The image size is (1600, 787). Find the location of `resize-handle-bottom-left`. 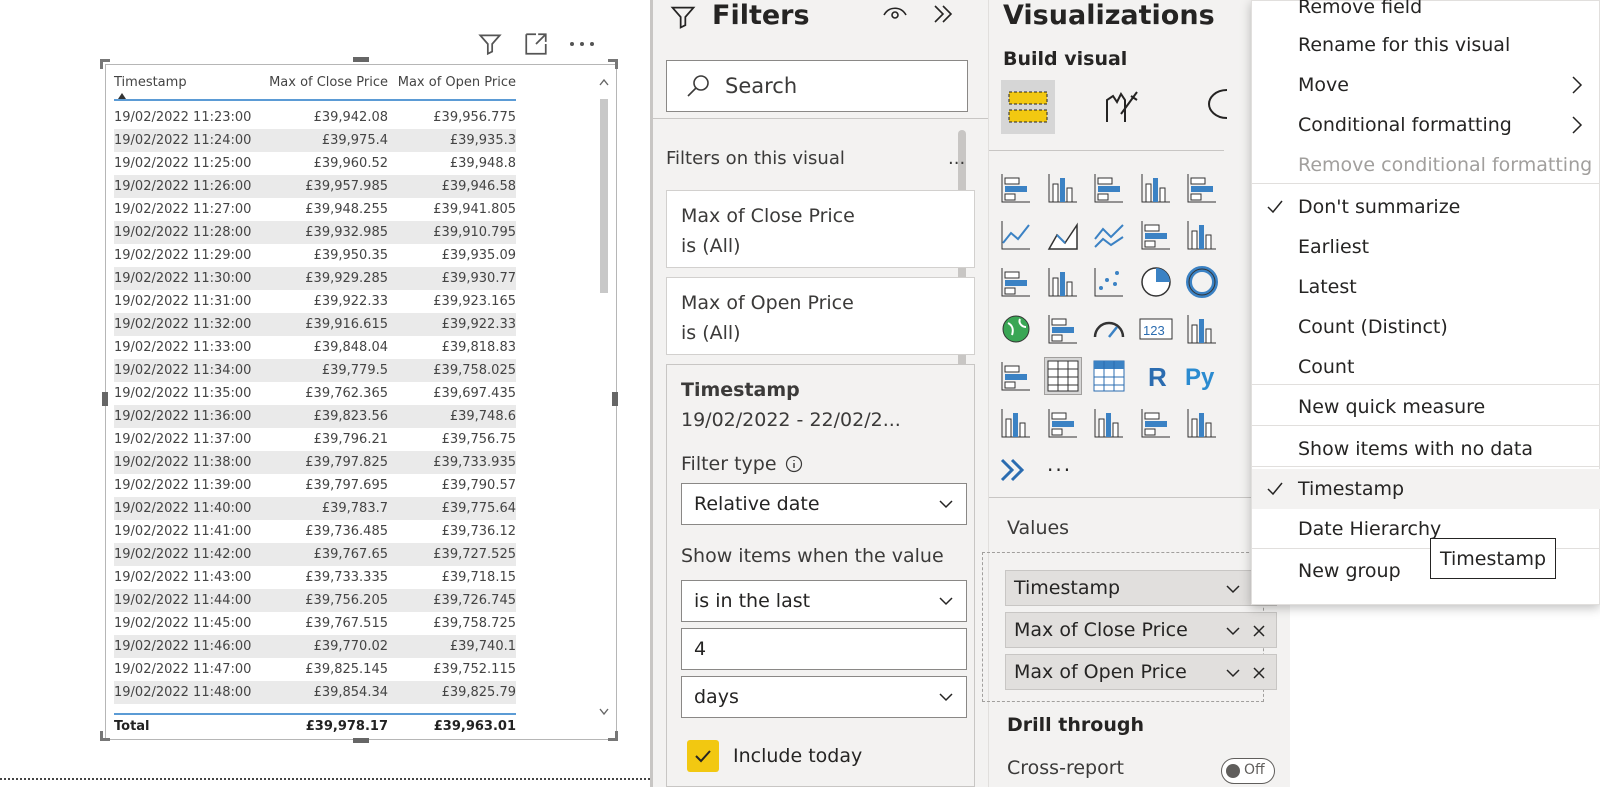

resize-handle-bottom-left is located at coordinates (105, 736).